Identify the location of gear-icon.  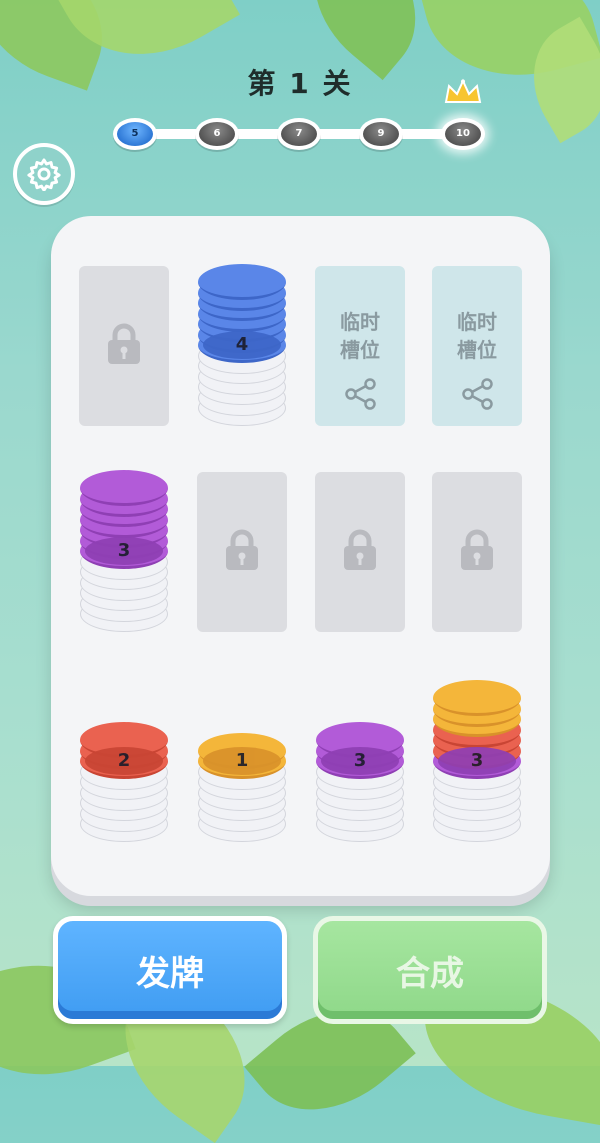
(44, 174).